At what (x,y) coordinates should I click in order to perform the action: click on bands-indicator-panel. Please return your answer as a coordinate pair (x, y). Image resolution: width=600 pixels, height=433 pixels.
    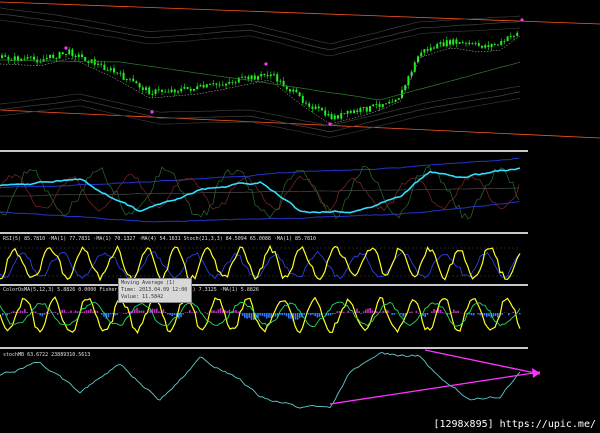
    Looking at the image, I should click on (260, 190).